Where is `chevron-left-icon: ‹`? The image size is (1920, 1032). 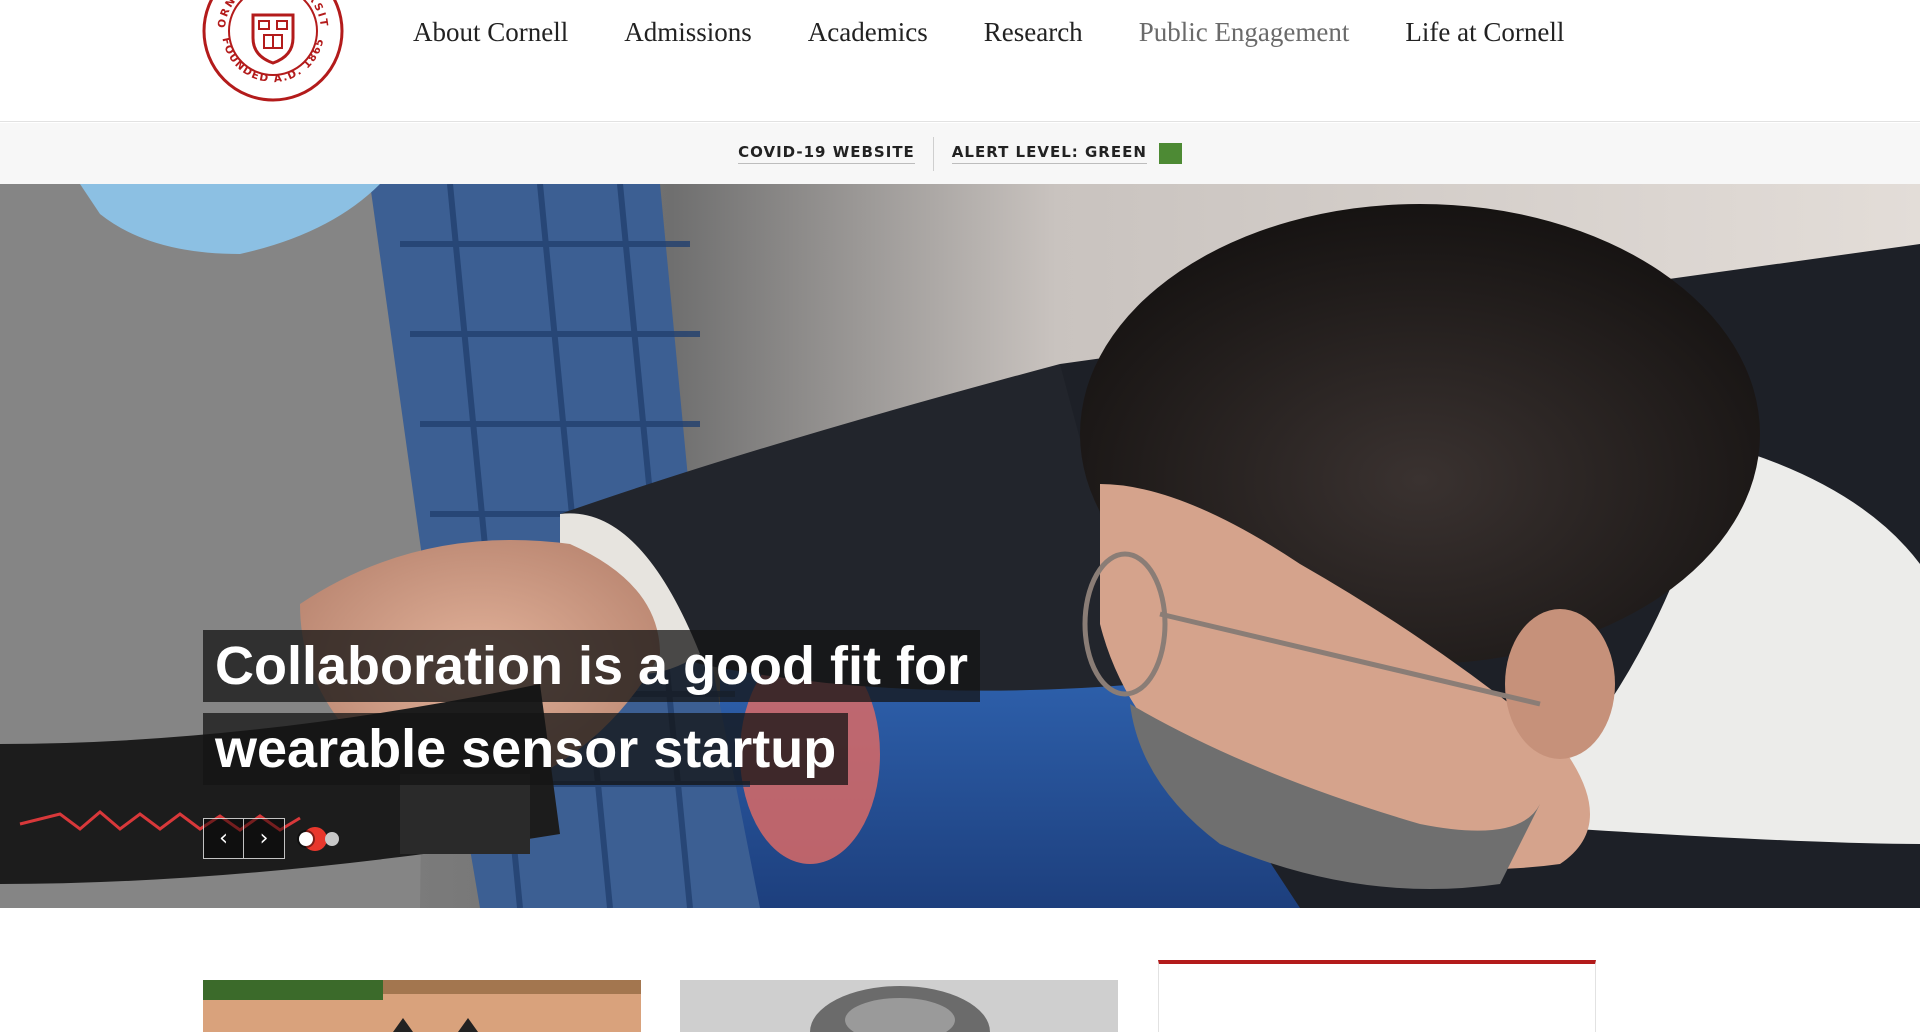 chevron-left-icon: ‹ is located at coordinates (223, 838).